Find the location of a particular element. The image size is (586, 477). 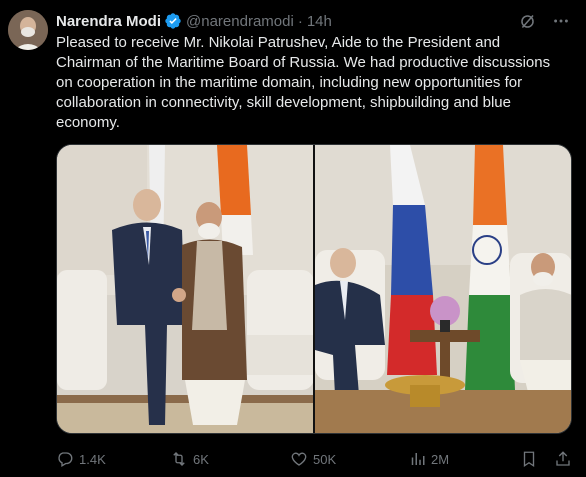

heart-icon is located at coordinates (299, 459).